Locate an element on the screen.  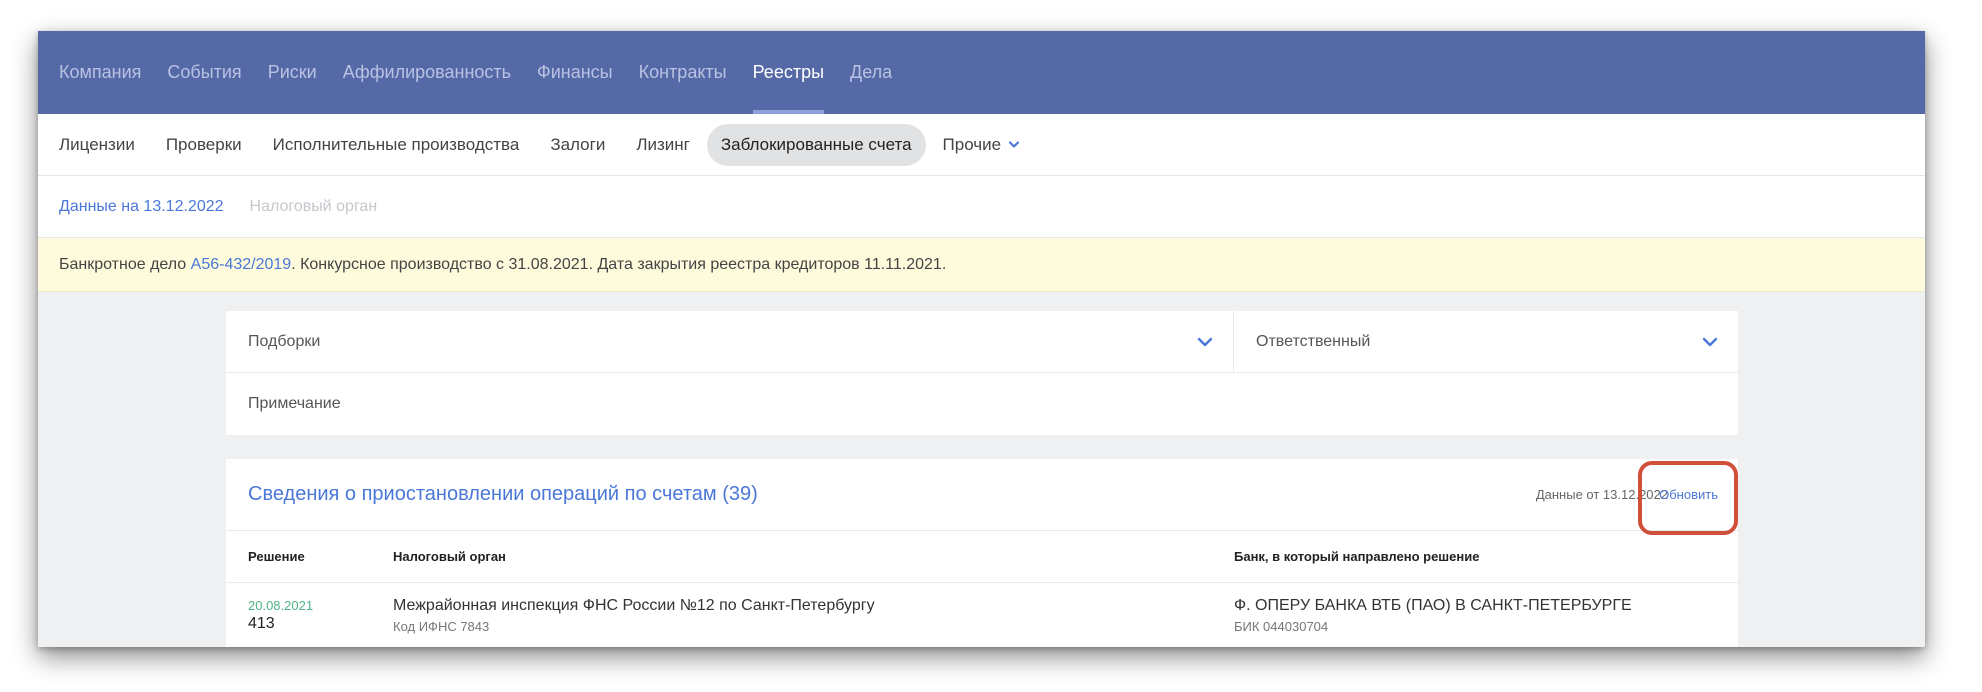
note-field: Примечание is located at coordinates (293, 404).